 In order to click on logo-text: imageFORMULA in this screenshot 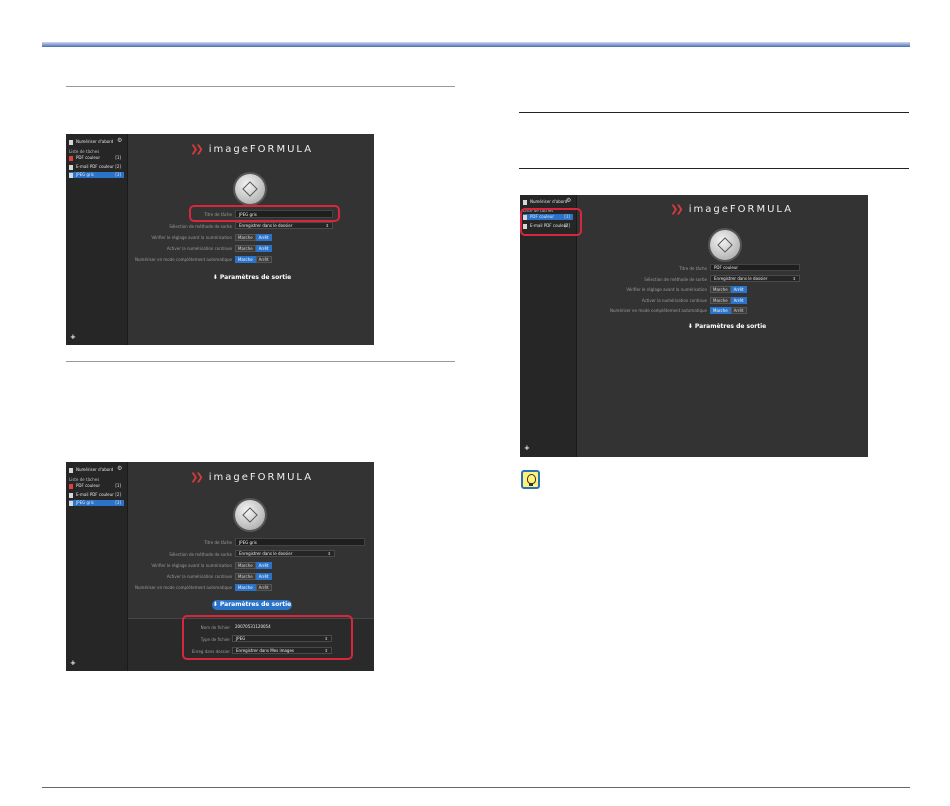, I will do `click(741, 209)`.